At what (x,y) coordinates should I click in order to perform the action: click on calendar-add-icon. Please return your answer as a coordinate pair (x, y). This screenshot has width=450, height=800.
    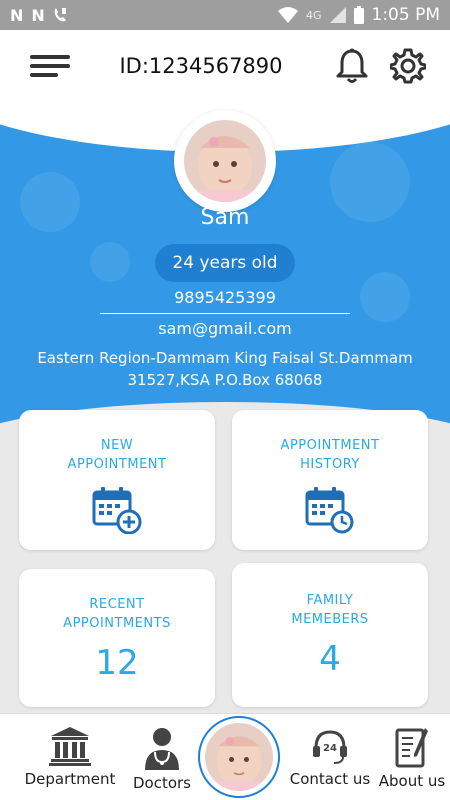
    Looking at the image, I should click on (117, 512).